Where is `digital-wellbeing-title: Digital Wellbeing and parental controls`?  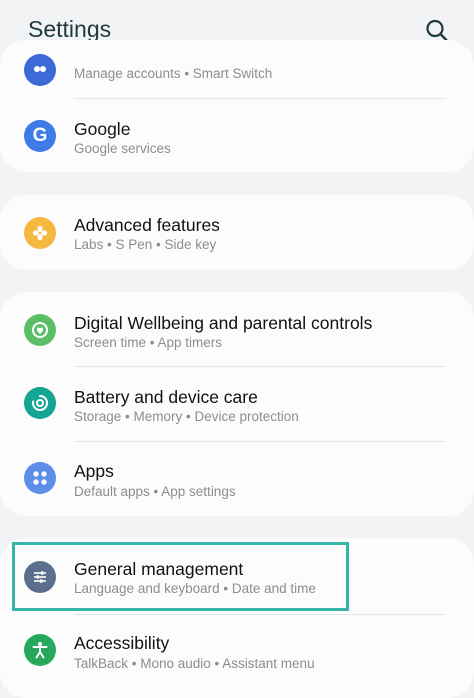
digital-wellbeing-title: Digital Wellbeing and parental controls is located at coordinates (223, 323).